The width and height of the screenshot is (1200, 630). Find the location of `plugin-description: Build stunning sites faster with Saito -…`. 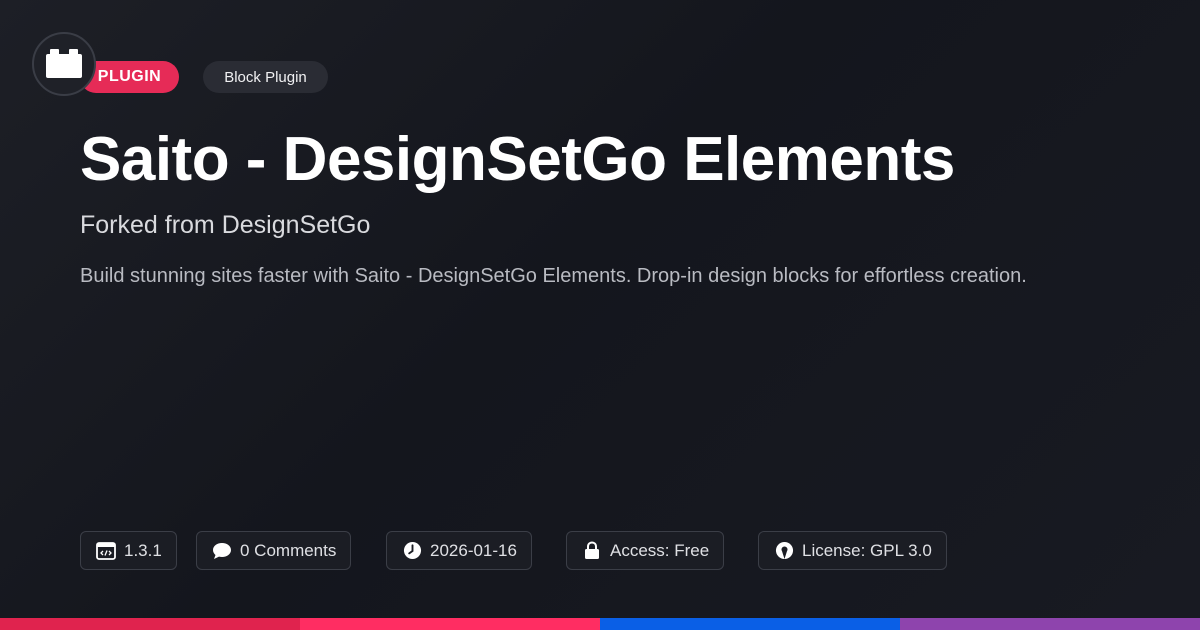

plugin-description: Build stunning sites faster with Saito -… is located at coordinates (553, 276).